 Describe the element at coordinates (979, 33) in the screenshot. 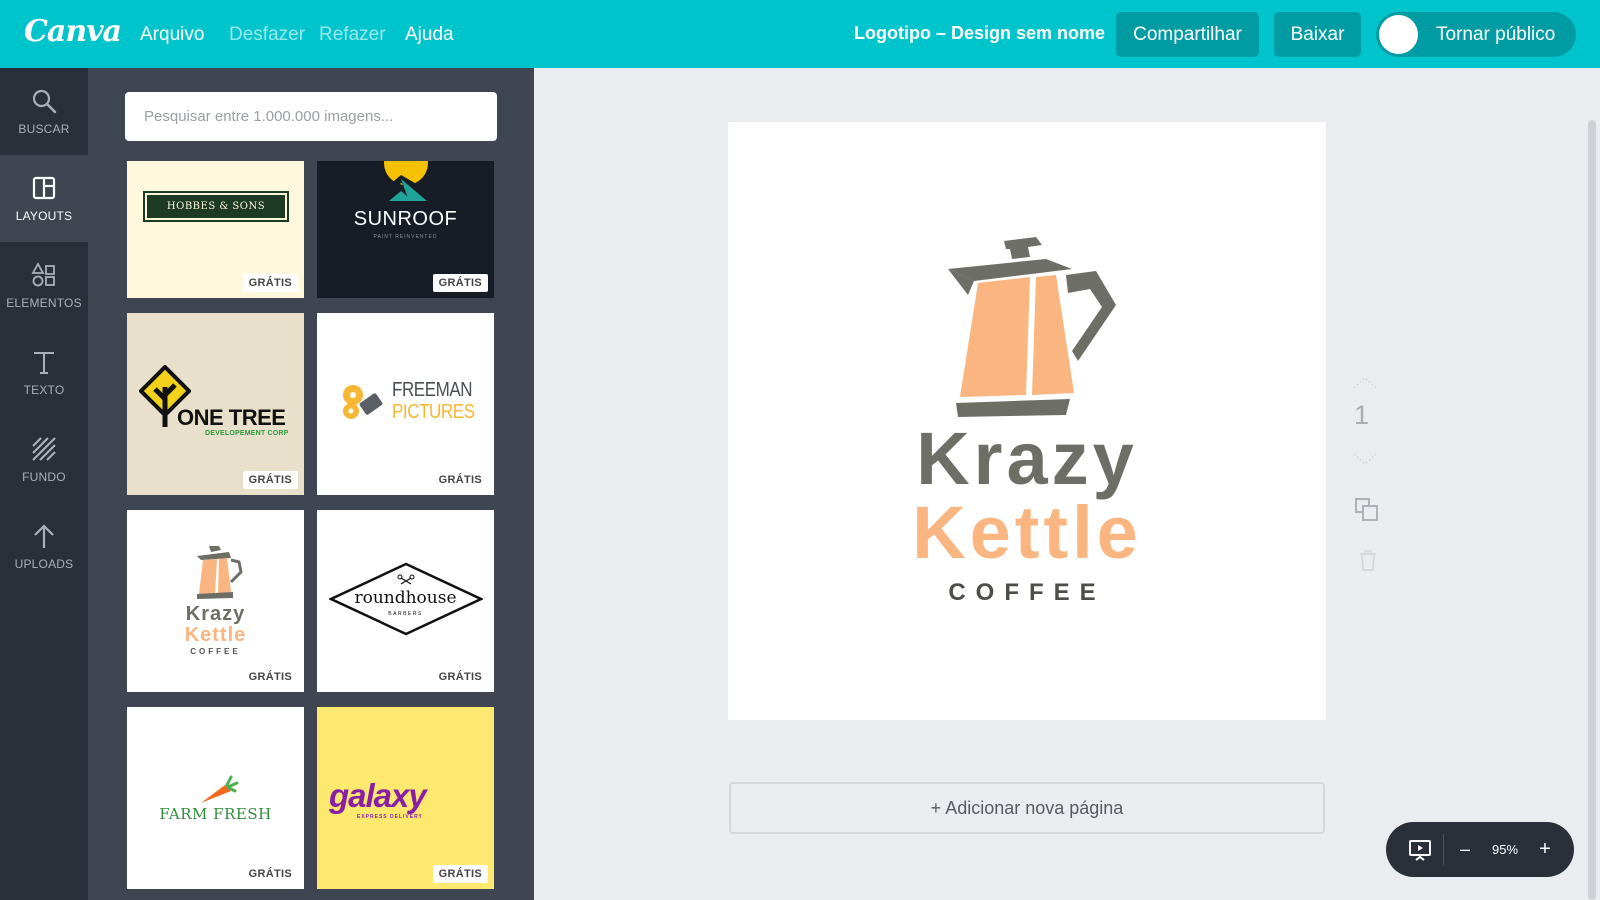

I see `document-title: Logotipo – Design sem nome` at that location.